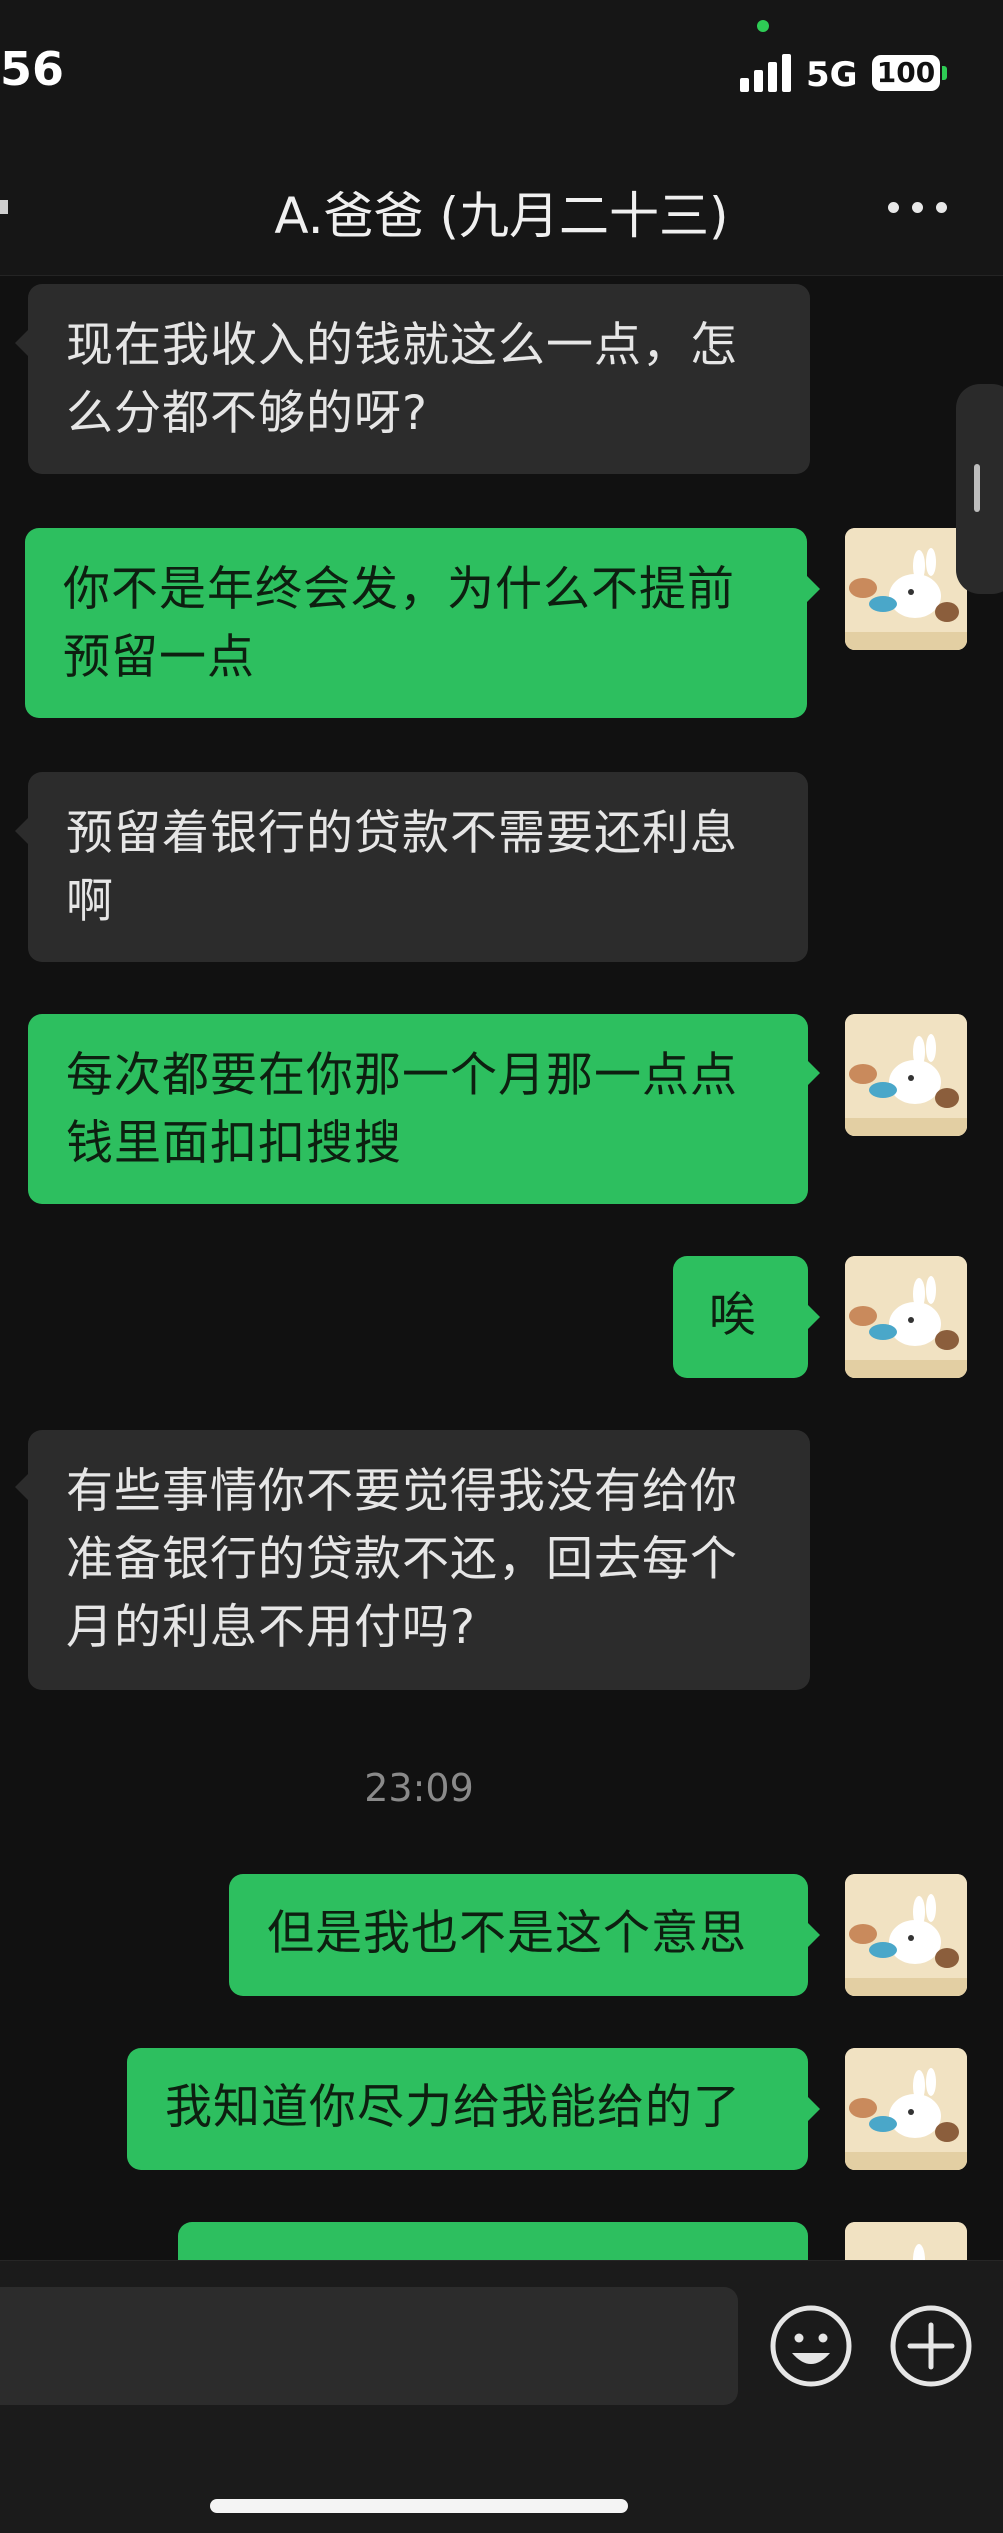  I want to click on home-indicator, so click(419, 2506).